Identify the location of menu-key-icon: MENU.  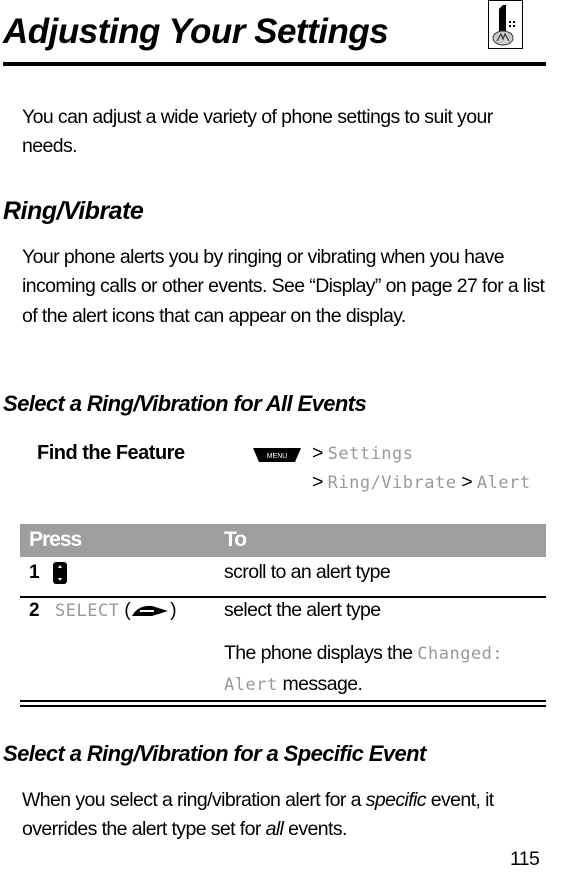
(277, 457).